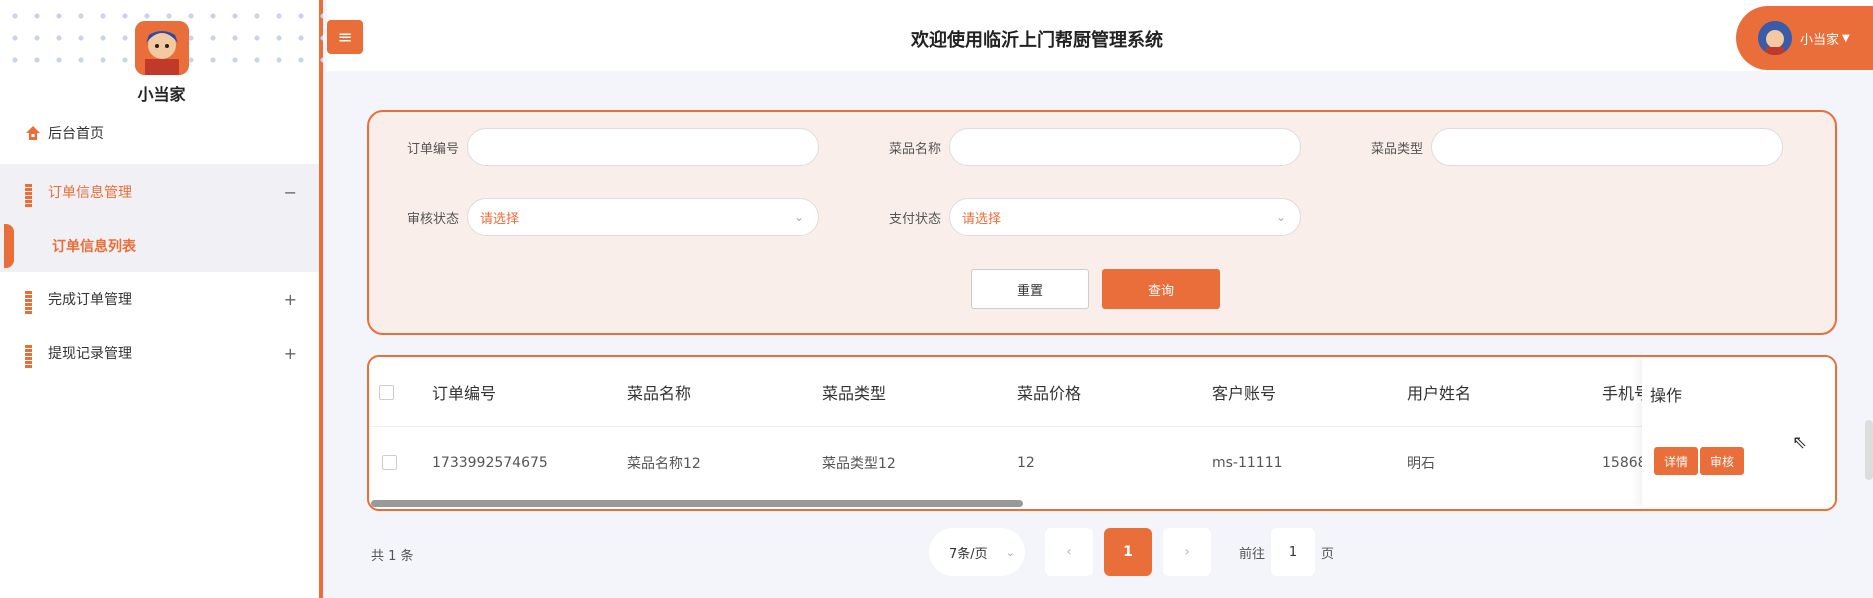 This screenshot has width=1873, height=598. I want to click on pay-status-select: 请选择 ⌄, so click(1125, 217).